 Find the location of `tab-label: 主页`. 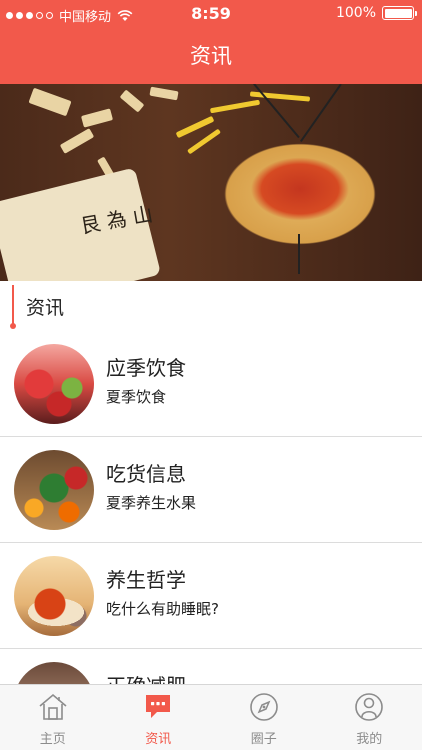

tab-label: 主页 is located at coordinates (52, 739).